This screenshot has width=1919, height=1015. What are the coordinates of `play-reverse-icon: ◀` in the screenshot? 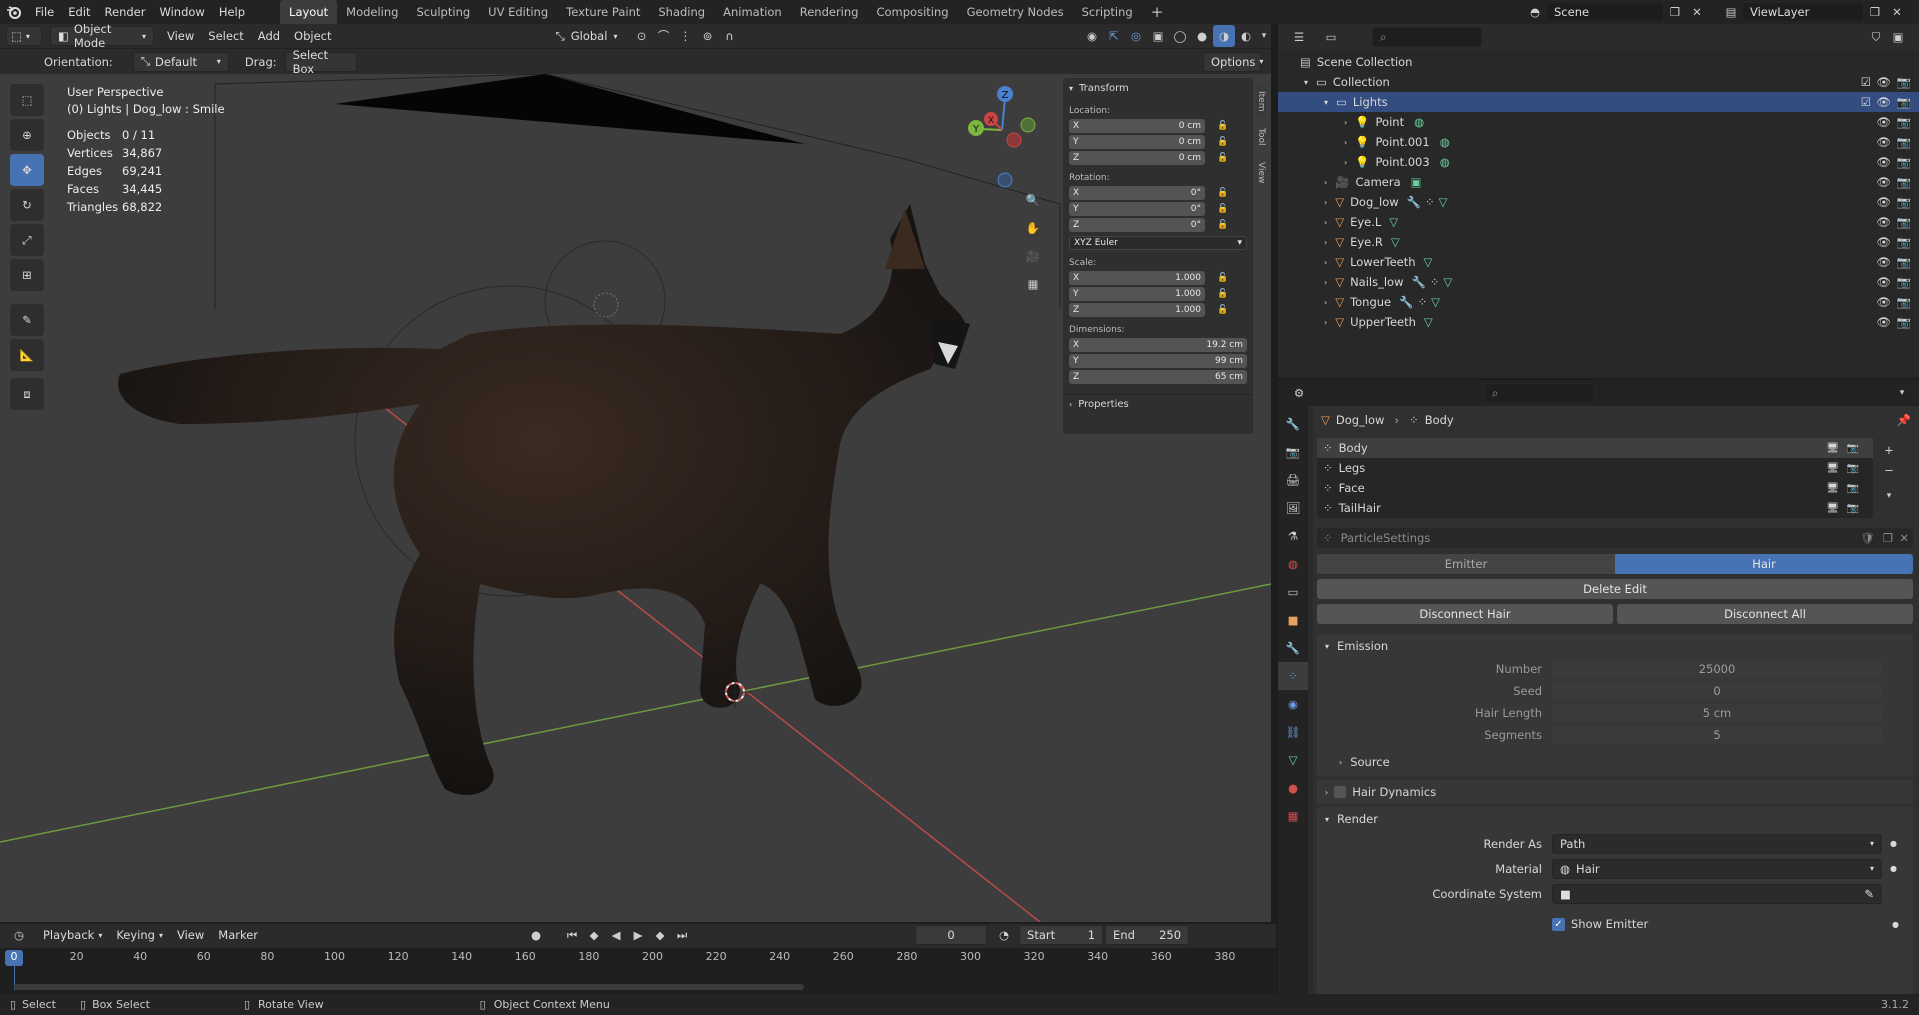 It's located at (616, 935).